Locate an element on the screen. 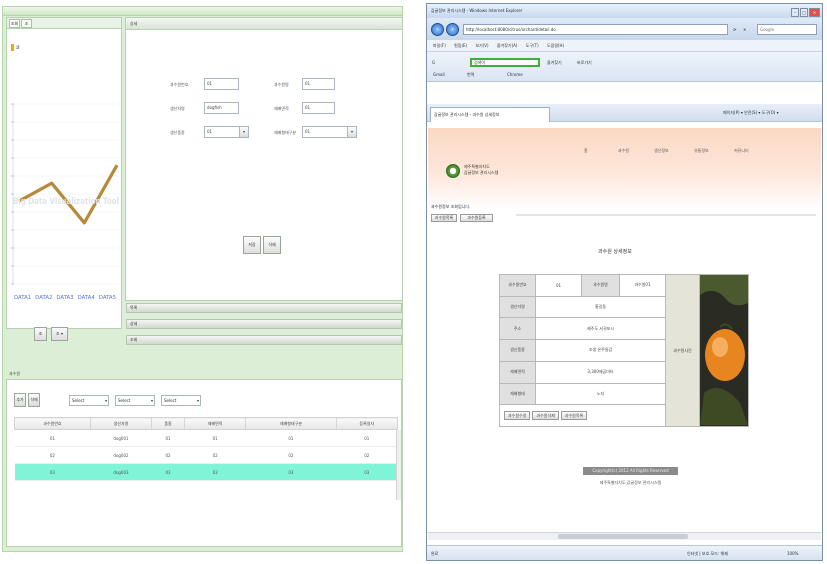 This screenshot has height=564, width=827. table-row: 02 dog002 02 02 02 02 is located at coordinates (206, 455).